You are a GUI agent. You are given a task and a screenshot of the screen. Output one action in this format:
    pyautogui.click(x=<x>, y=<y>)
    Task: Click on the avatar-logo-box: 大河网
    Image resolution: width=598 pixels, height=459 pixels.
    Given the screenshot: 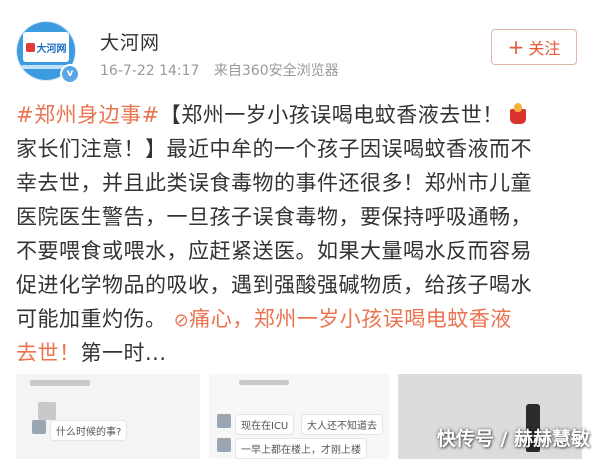 What is the action you would take?
    pyautogui.click(x=46, y=47)
    